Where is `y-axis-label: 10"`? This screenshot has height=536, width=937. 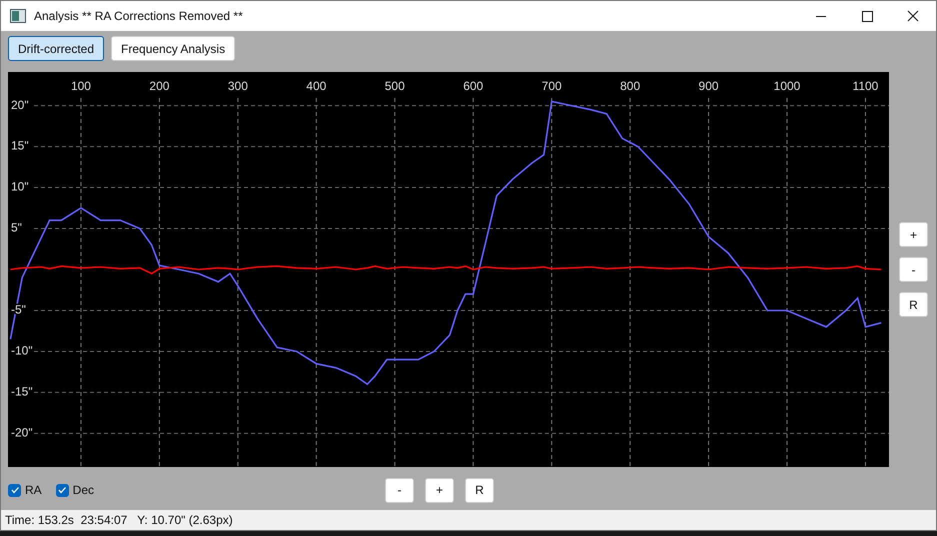 y-axis-label: 10" is located at coordinates (20, 187).